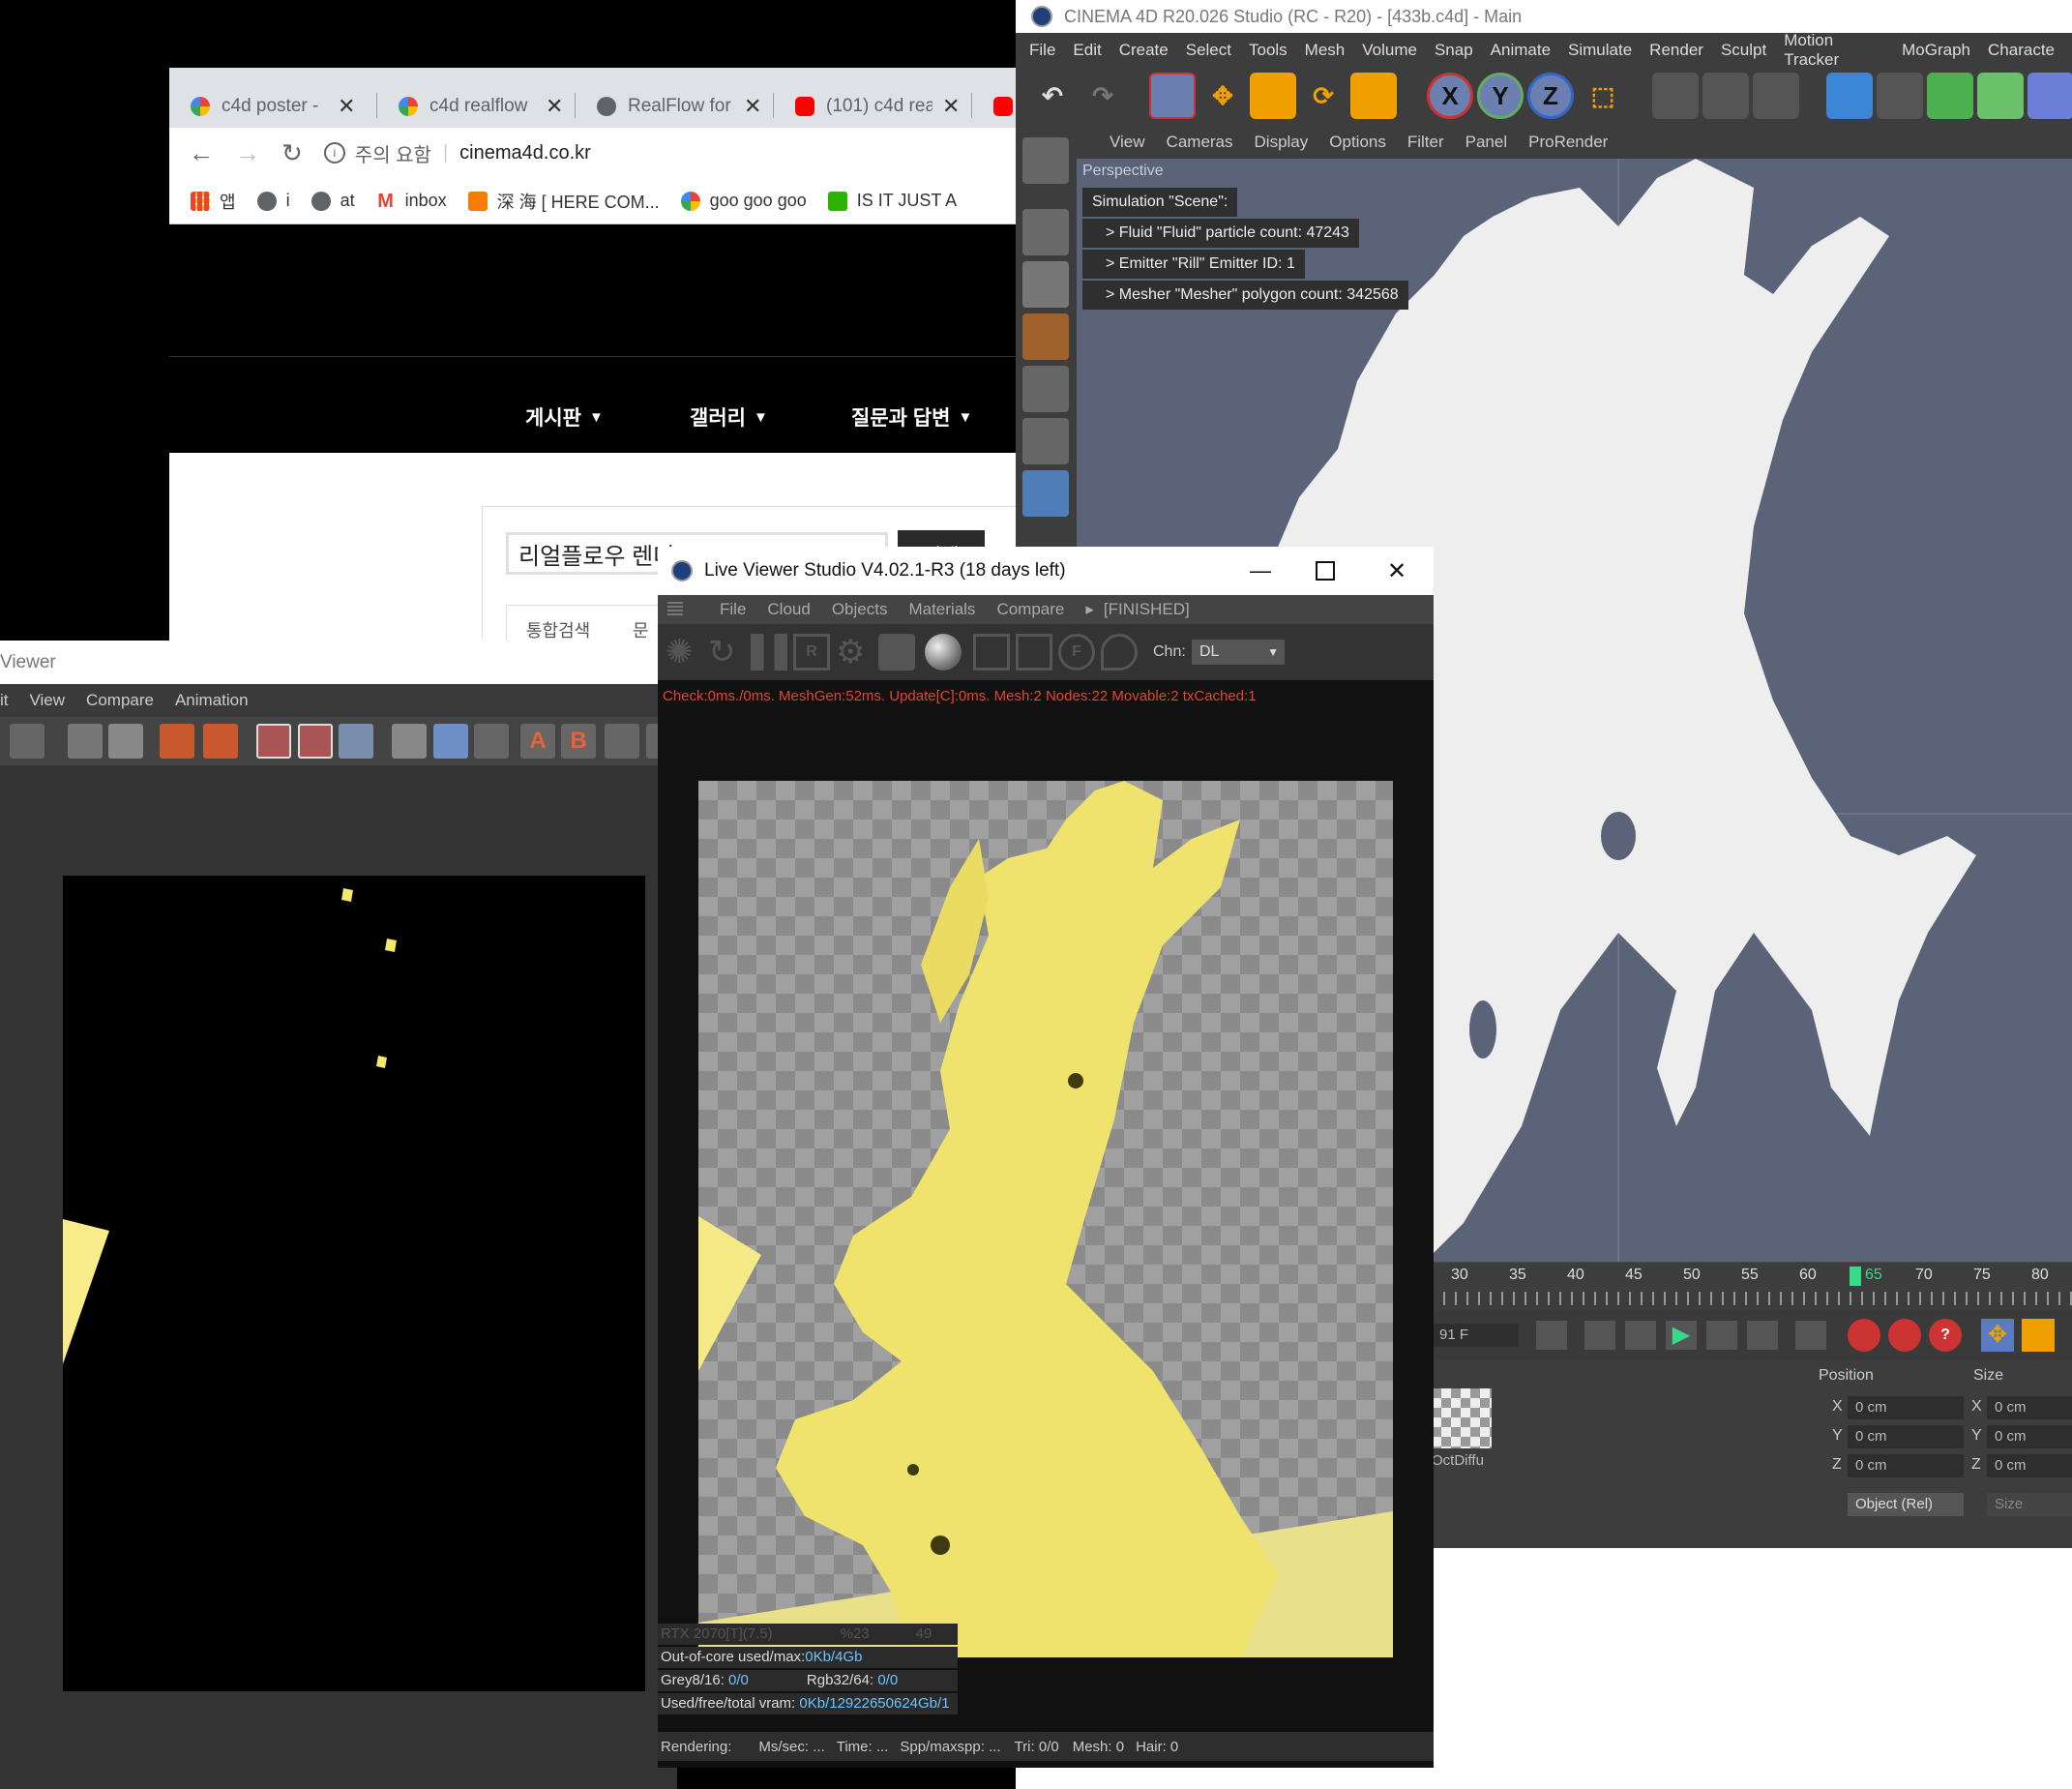 The image size is (2072, 1789). Describe the element at coordinates (860, 610) in the screenshot. I see `menu-objects: Objects` at that location.